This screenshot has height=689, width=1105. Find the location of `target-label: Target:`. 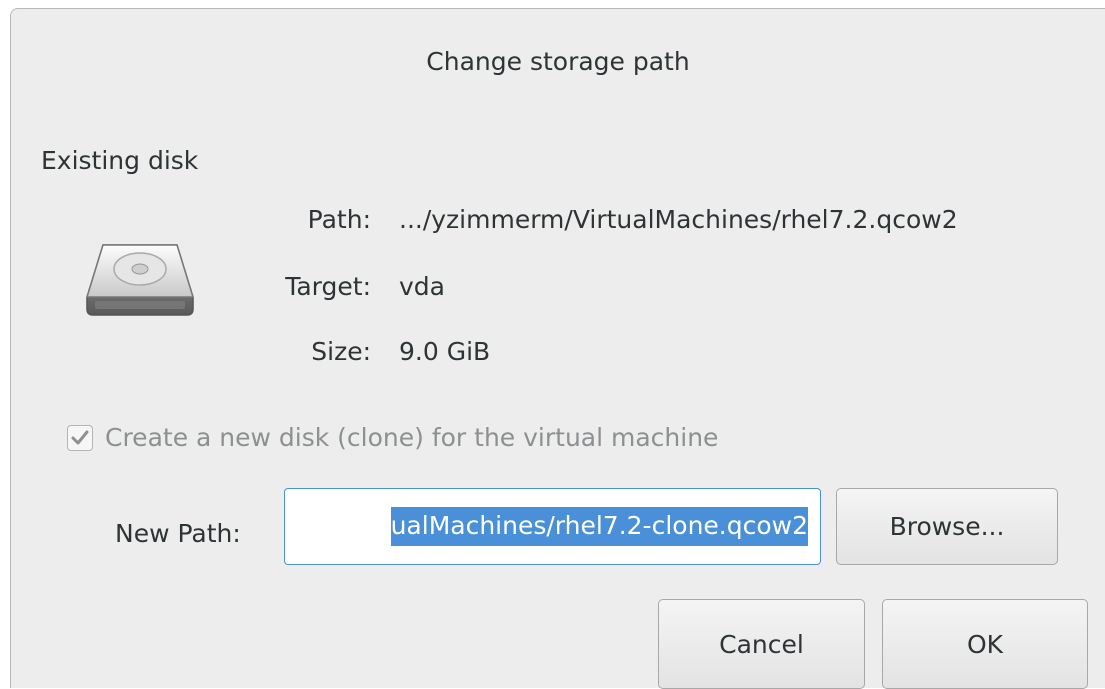

target-label: Target: is located at coordinates (328, 286).